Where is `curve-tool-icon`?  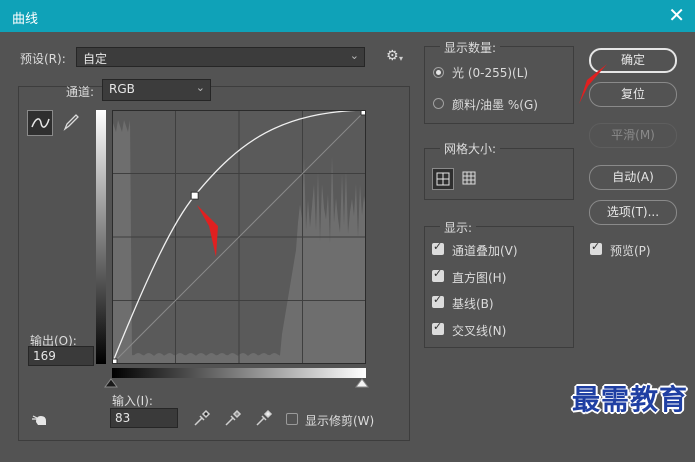
curve-tool-icon is located at coordinates (40, 123).